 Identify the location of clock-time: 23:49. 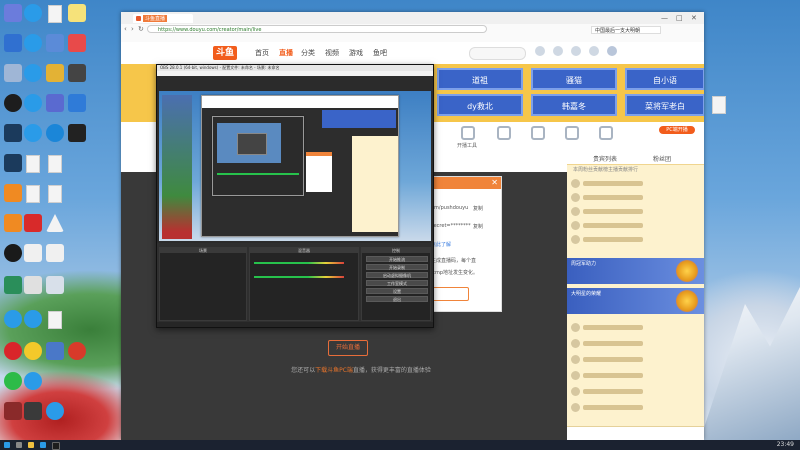
(785, 444).